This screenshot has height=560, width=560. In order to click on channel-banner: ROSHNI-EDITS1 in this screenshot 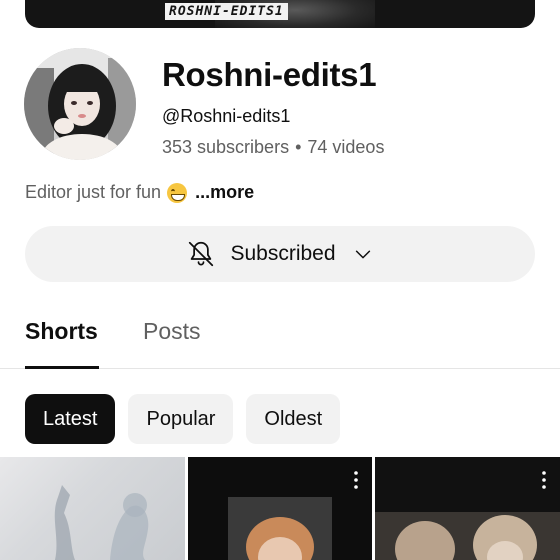, I will do `click(280, 14)`.